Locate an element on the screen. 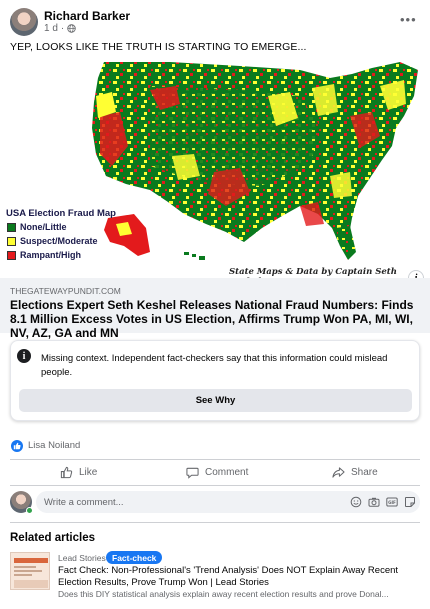 The height and width of the screenshot is (609, 430). legend-swatch-green is located at coordinates (11, 227).